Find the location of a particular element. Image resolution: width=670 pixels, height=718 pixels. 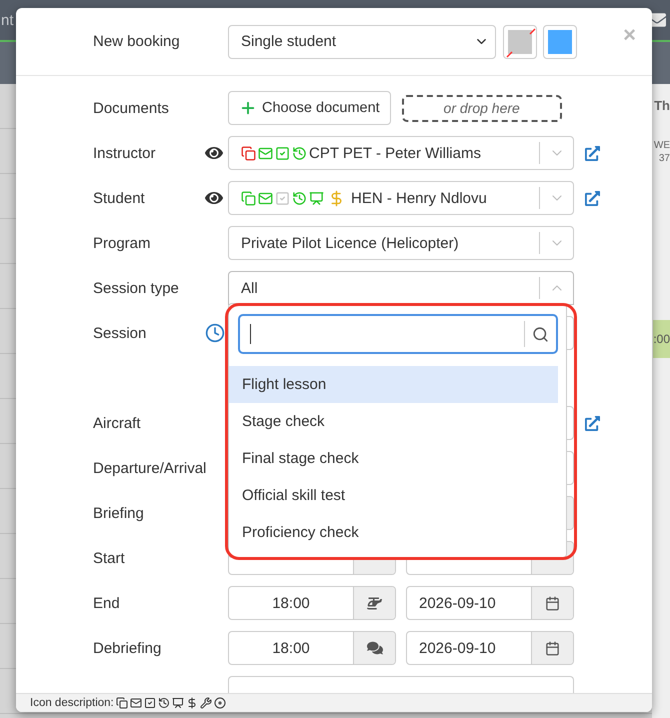

field-label: Program is located at coordinates (122, 243).